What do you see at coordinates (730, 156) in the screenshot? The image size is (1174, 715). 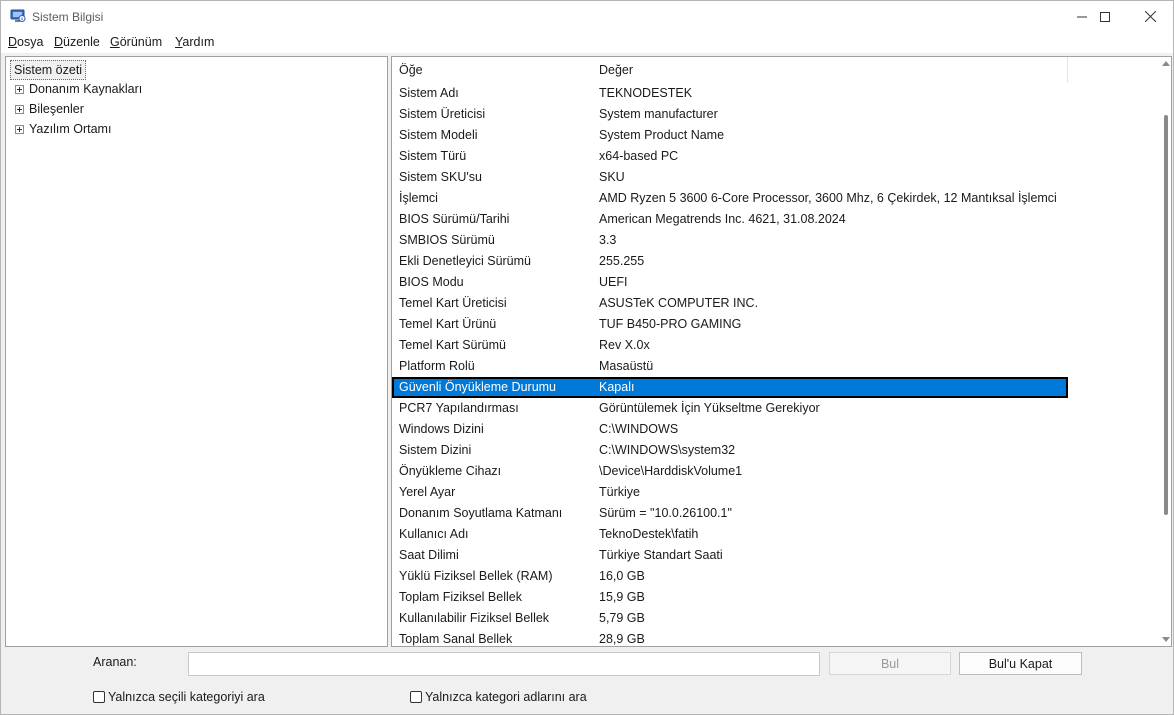 I see `table-row: Sistem Türü x64-based PC` at bounding box center [730, 156].